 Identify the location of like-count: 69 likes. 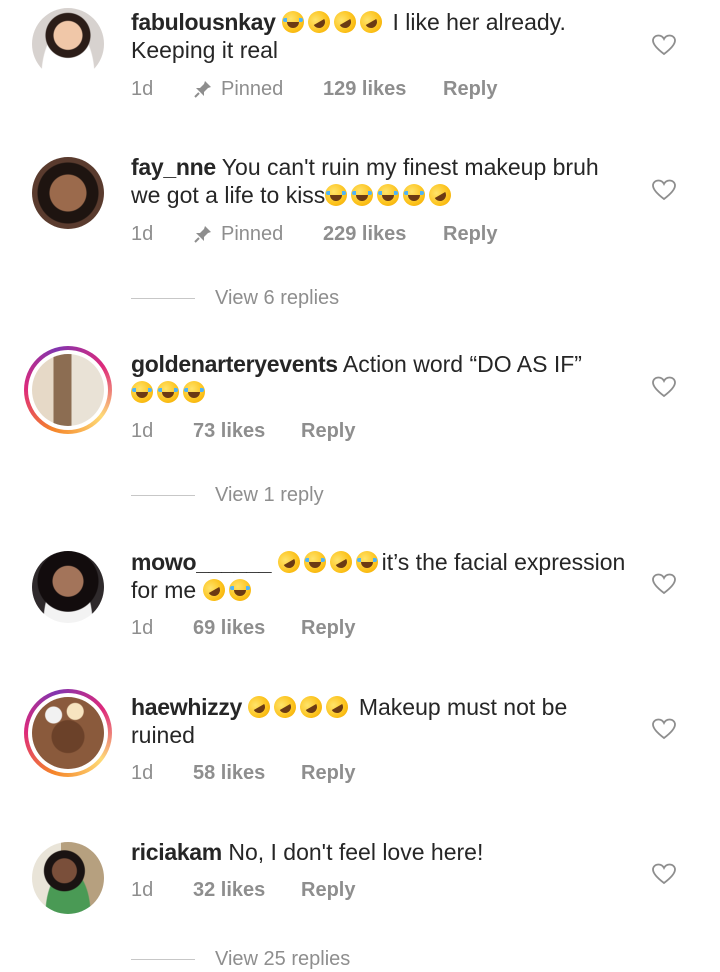
(247, 628).